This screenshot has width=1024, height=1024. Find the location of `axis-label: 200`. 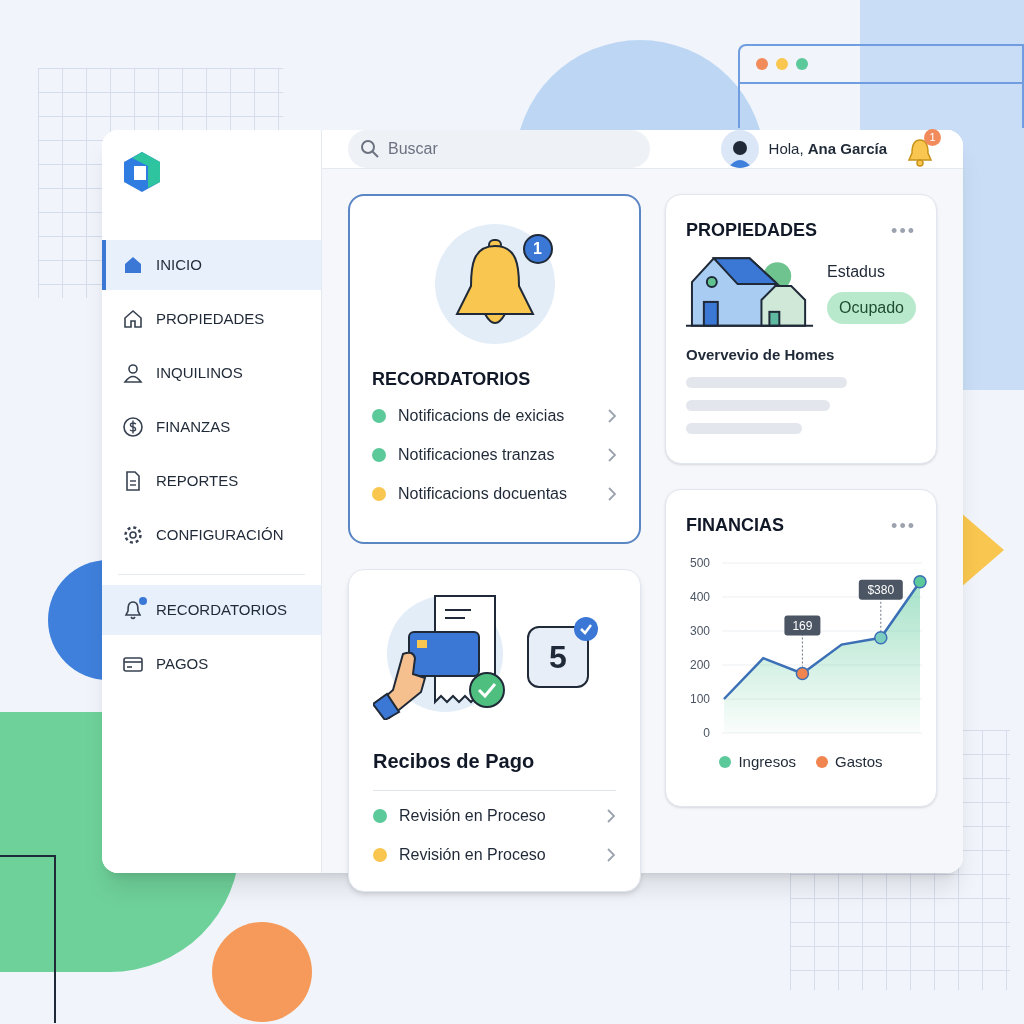

axis-label: 200 is located at coordinates (699, 665).